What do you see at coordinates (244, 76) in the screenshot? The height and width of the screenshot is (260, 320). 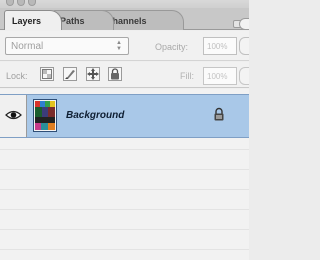 I see `fill-slider-button` at bounding box center [244, 76].